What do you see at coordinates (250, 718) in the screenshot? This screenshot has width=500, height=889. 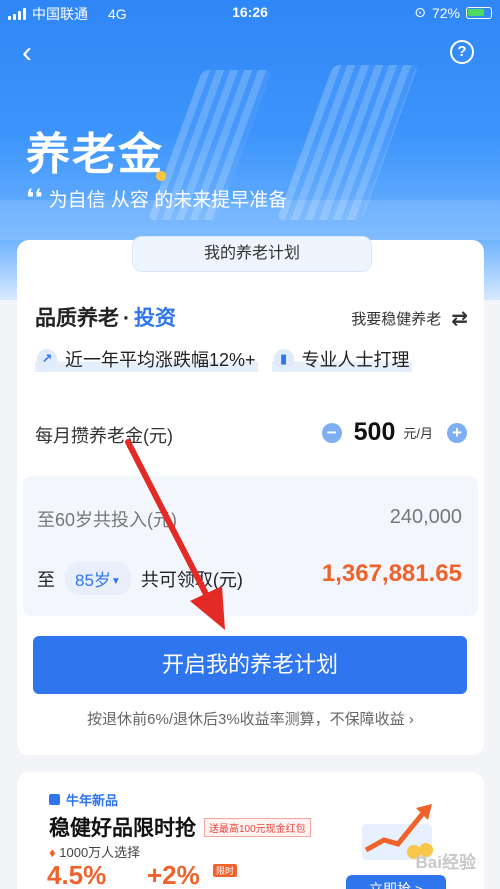 I see `calculation-note: 按退休前6%/退休后3%收益率测算，不保障收益 ›` at bounding box center [250, 718].